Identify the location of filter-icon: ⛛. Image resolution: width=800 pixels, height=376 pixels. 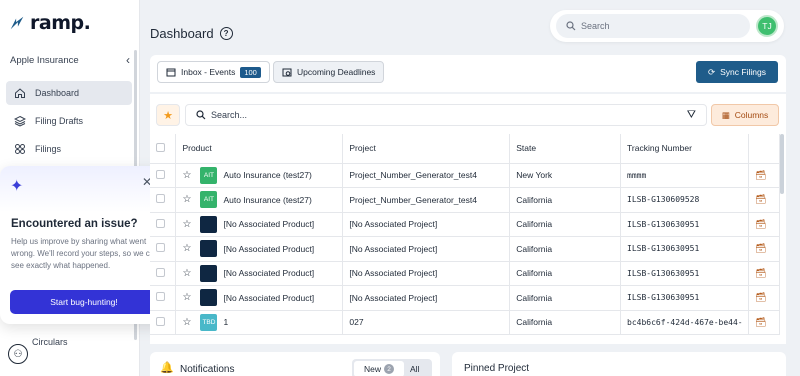
(691, 115).